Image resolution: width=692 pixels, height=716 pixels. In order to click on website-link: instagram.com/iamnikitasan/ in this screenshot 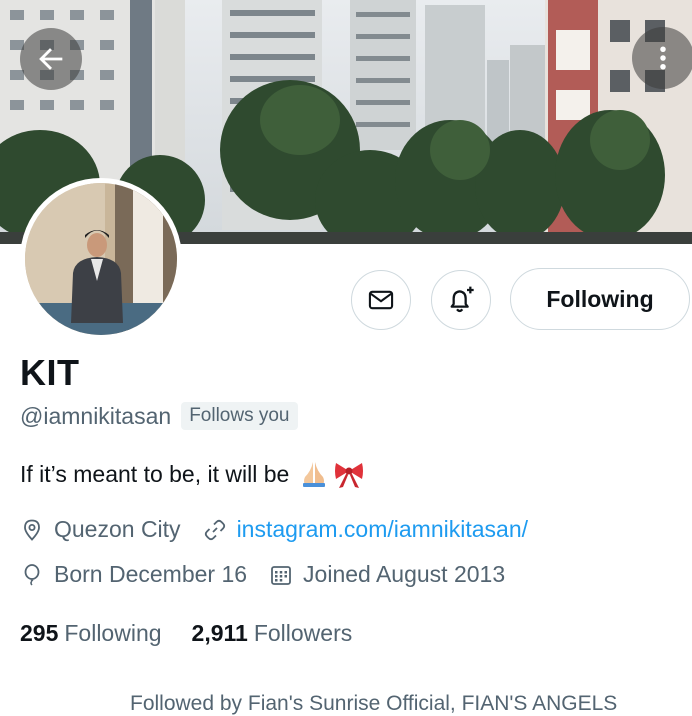, I will do `click(382, 529)`.